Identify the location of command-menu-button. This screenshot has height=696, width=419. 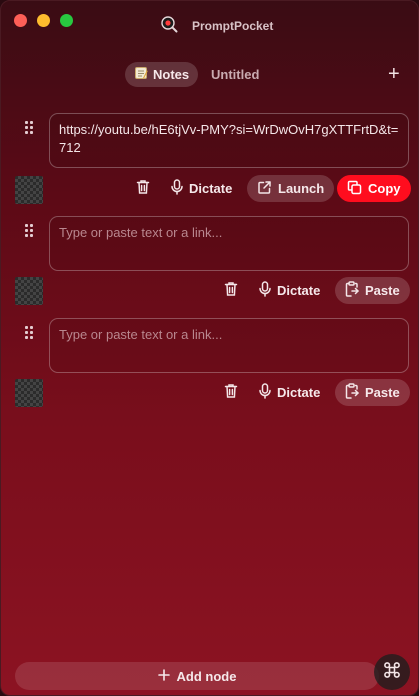
(392, 672).